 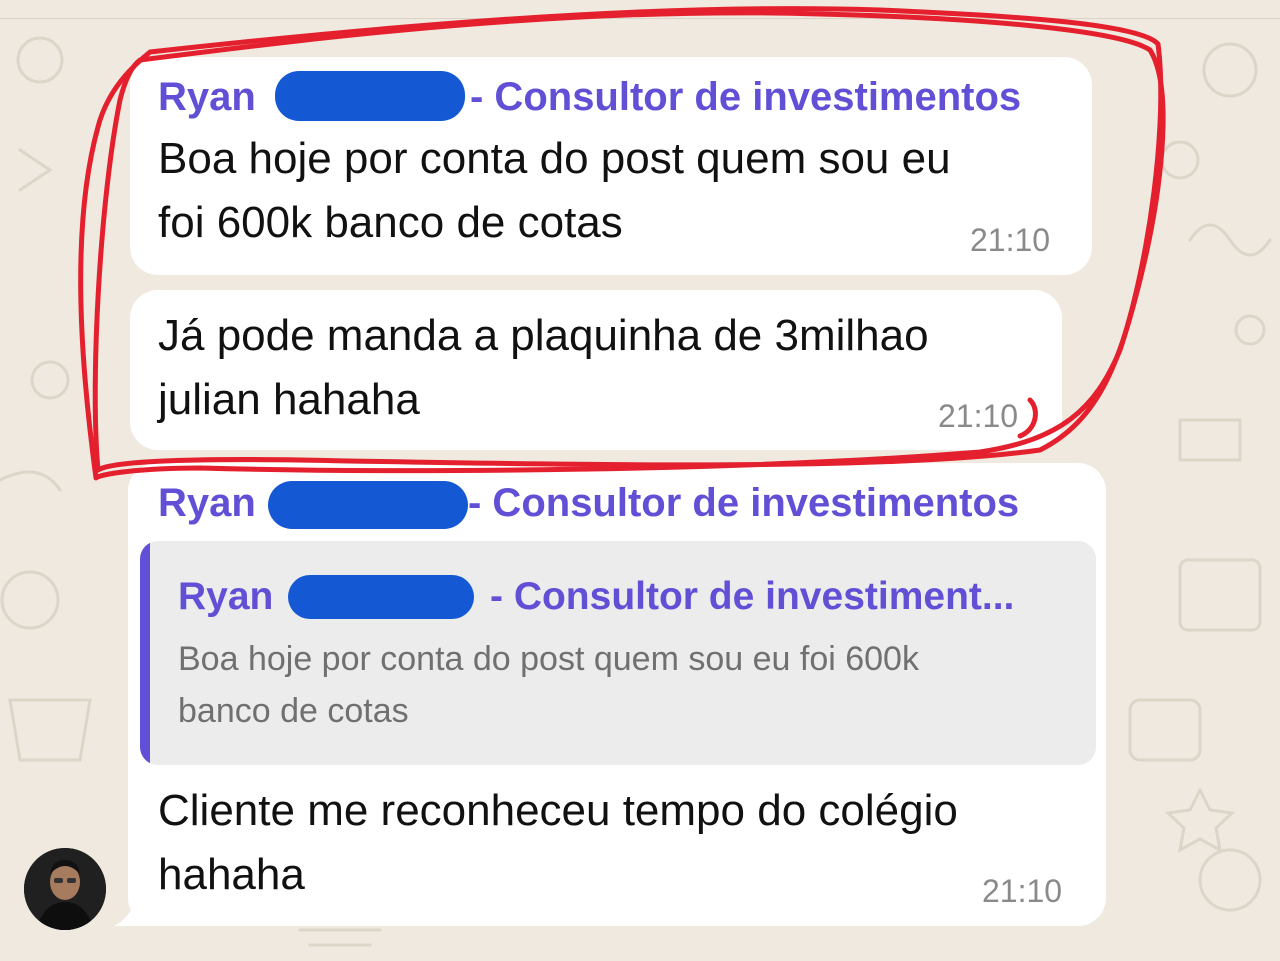 What do you see at coordinates (543, 335) in the screenshot?
I see `message-line-1: Já pode manda a plaquinha de 3milhao` at bounding box center [543, 335].